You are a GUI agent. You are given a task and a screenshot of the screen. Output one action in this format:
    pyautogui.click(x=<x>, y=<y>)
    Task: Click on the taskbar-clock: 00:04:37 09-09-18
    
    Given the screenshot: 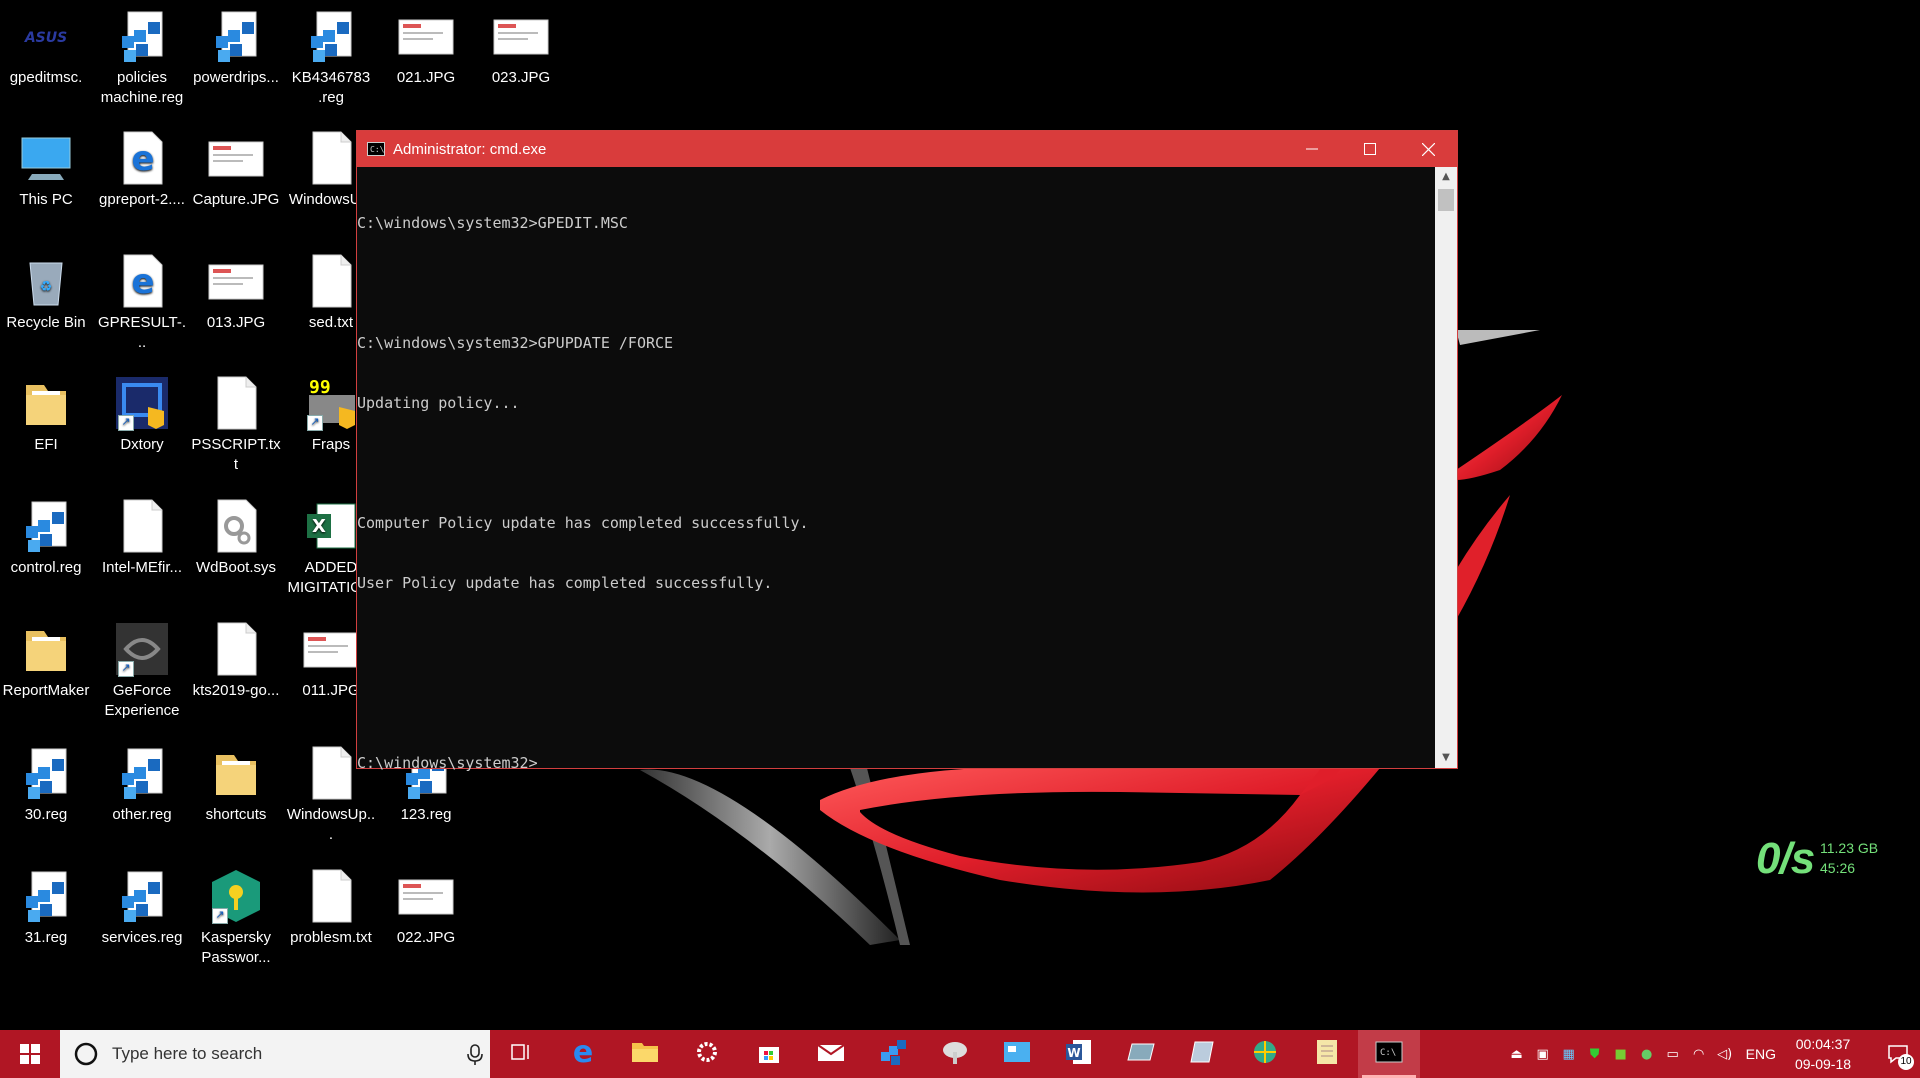 What is the action you would take?
    pyautogui.click(x=1823, y=1054)
    